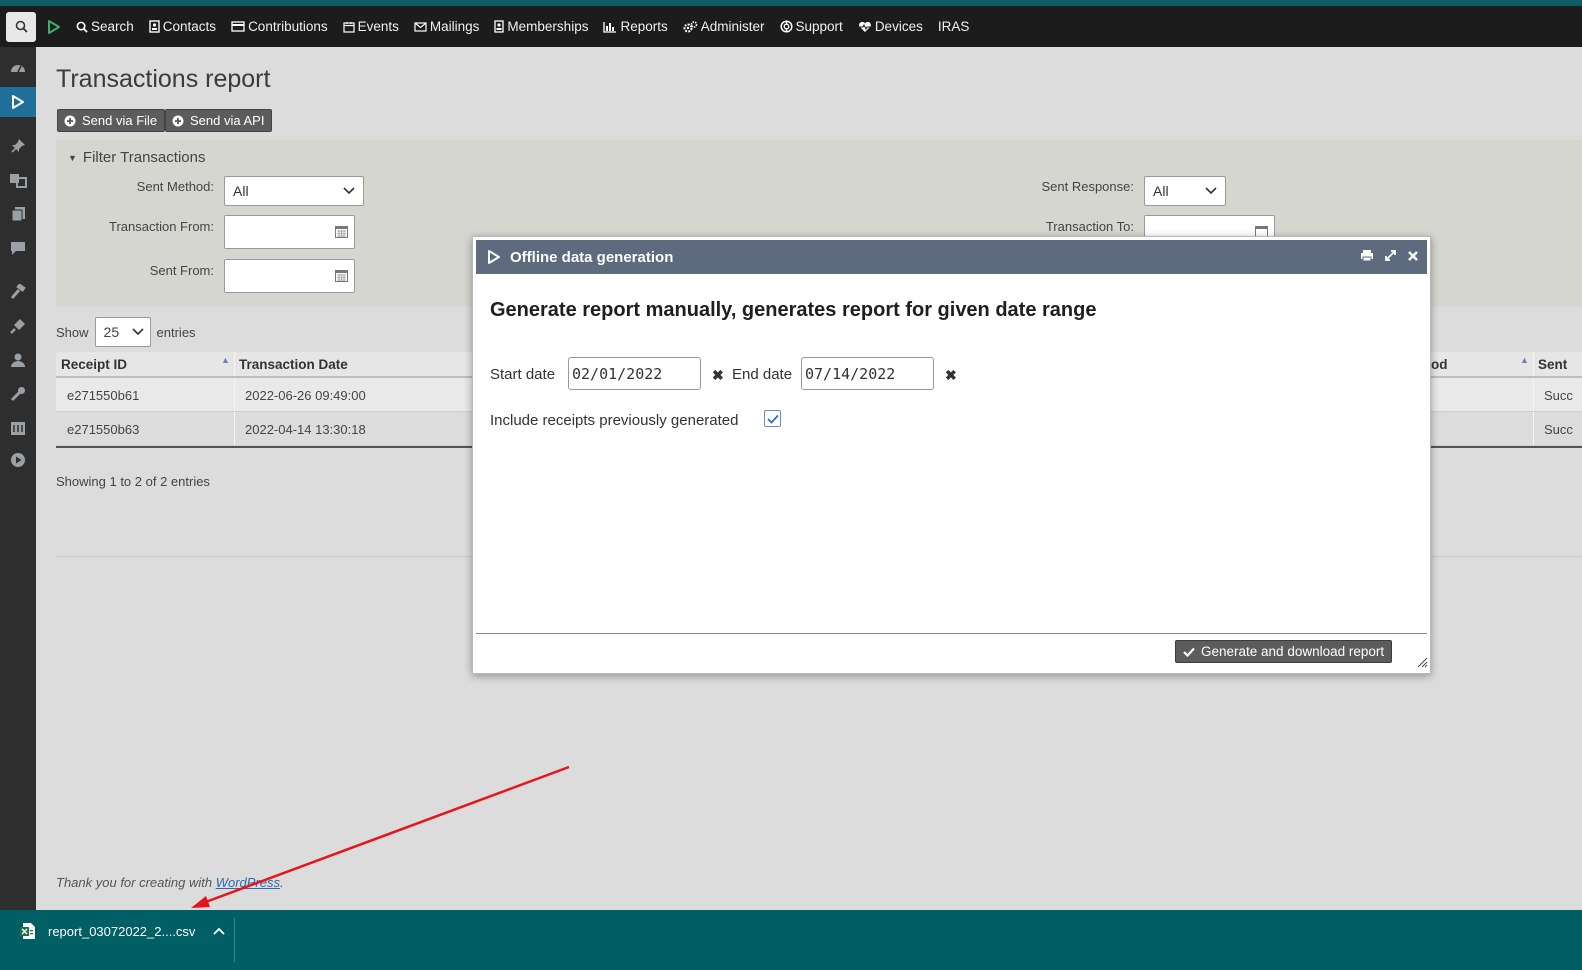 Image resolution: width=1582 pixels, height=970 pixels. Describe the element at coordinates (289, 232) in the screenshot. I see `transaction-from-input` at that location.